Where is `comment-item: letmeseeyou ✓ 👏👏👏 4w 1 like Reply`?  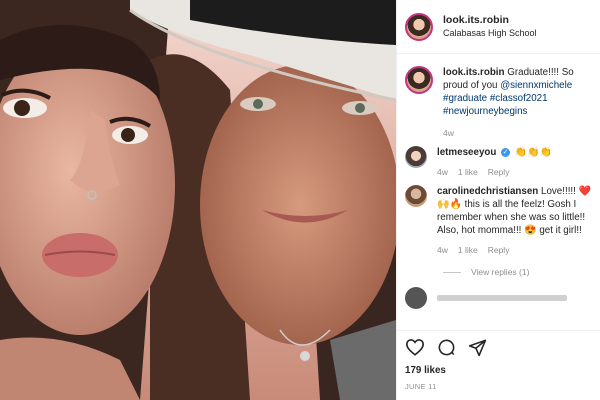 comment-item: letmeseeyou ✓ 👏👏👏 4w 1 like Reply is located at coordinates (498, 157).